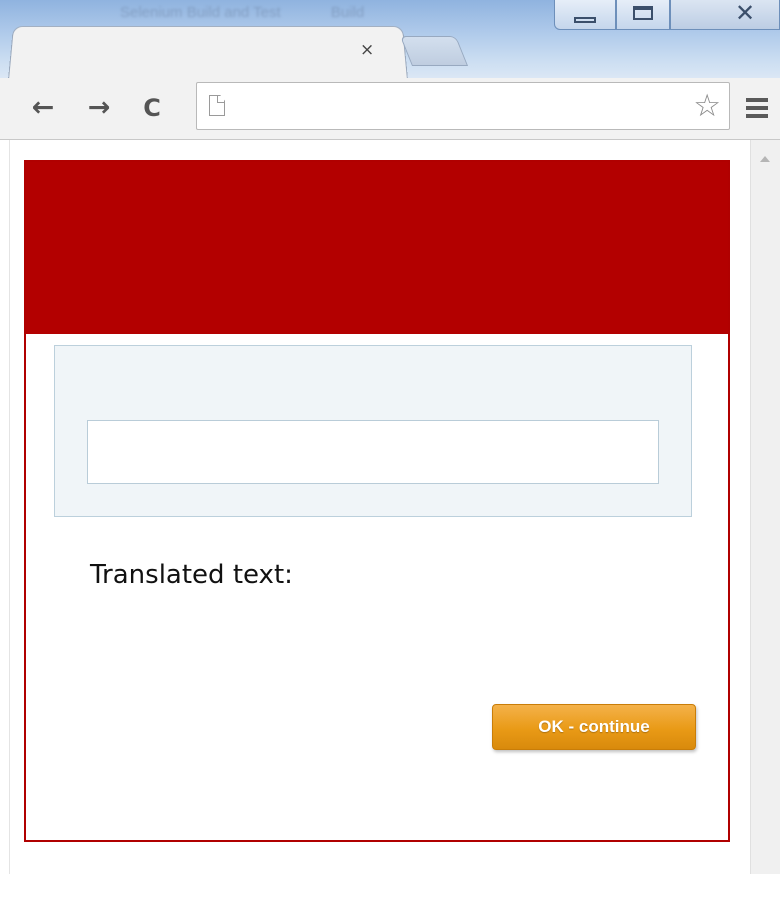  Describe the element at coordinates (217, 105) in the screenshot. I see `page-icon` at that location.